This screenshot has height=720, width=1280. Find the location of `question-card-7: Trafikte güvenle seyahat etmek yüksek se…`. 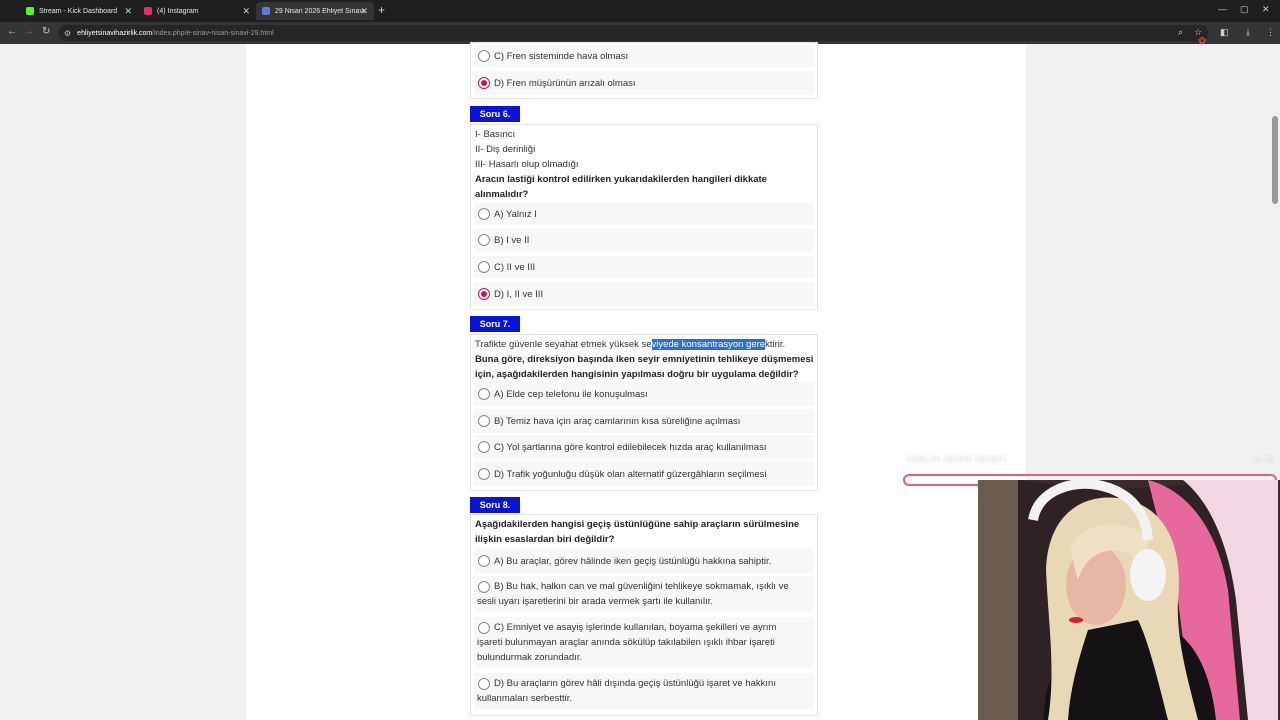

question-card-7: Trafikte güvenle seyahat etmek yüksek se… is located at coordinates (644, 412).